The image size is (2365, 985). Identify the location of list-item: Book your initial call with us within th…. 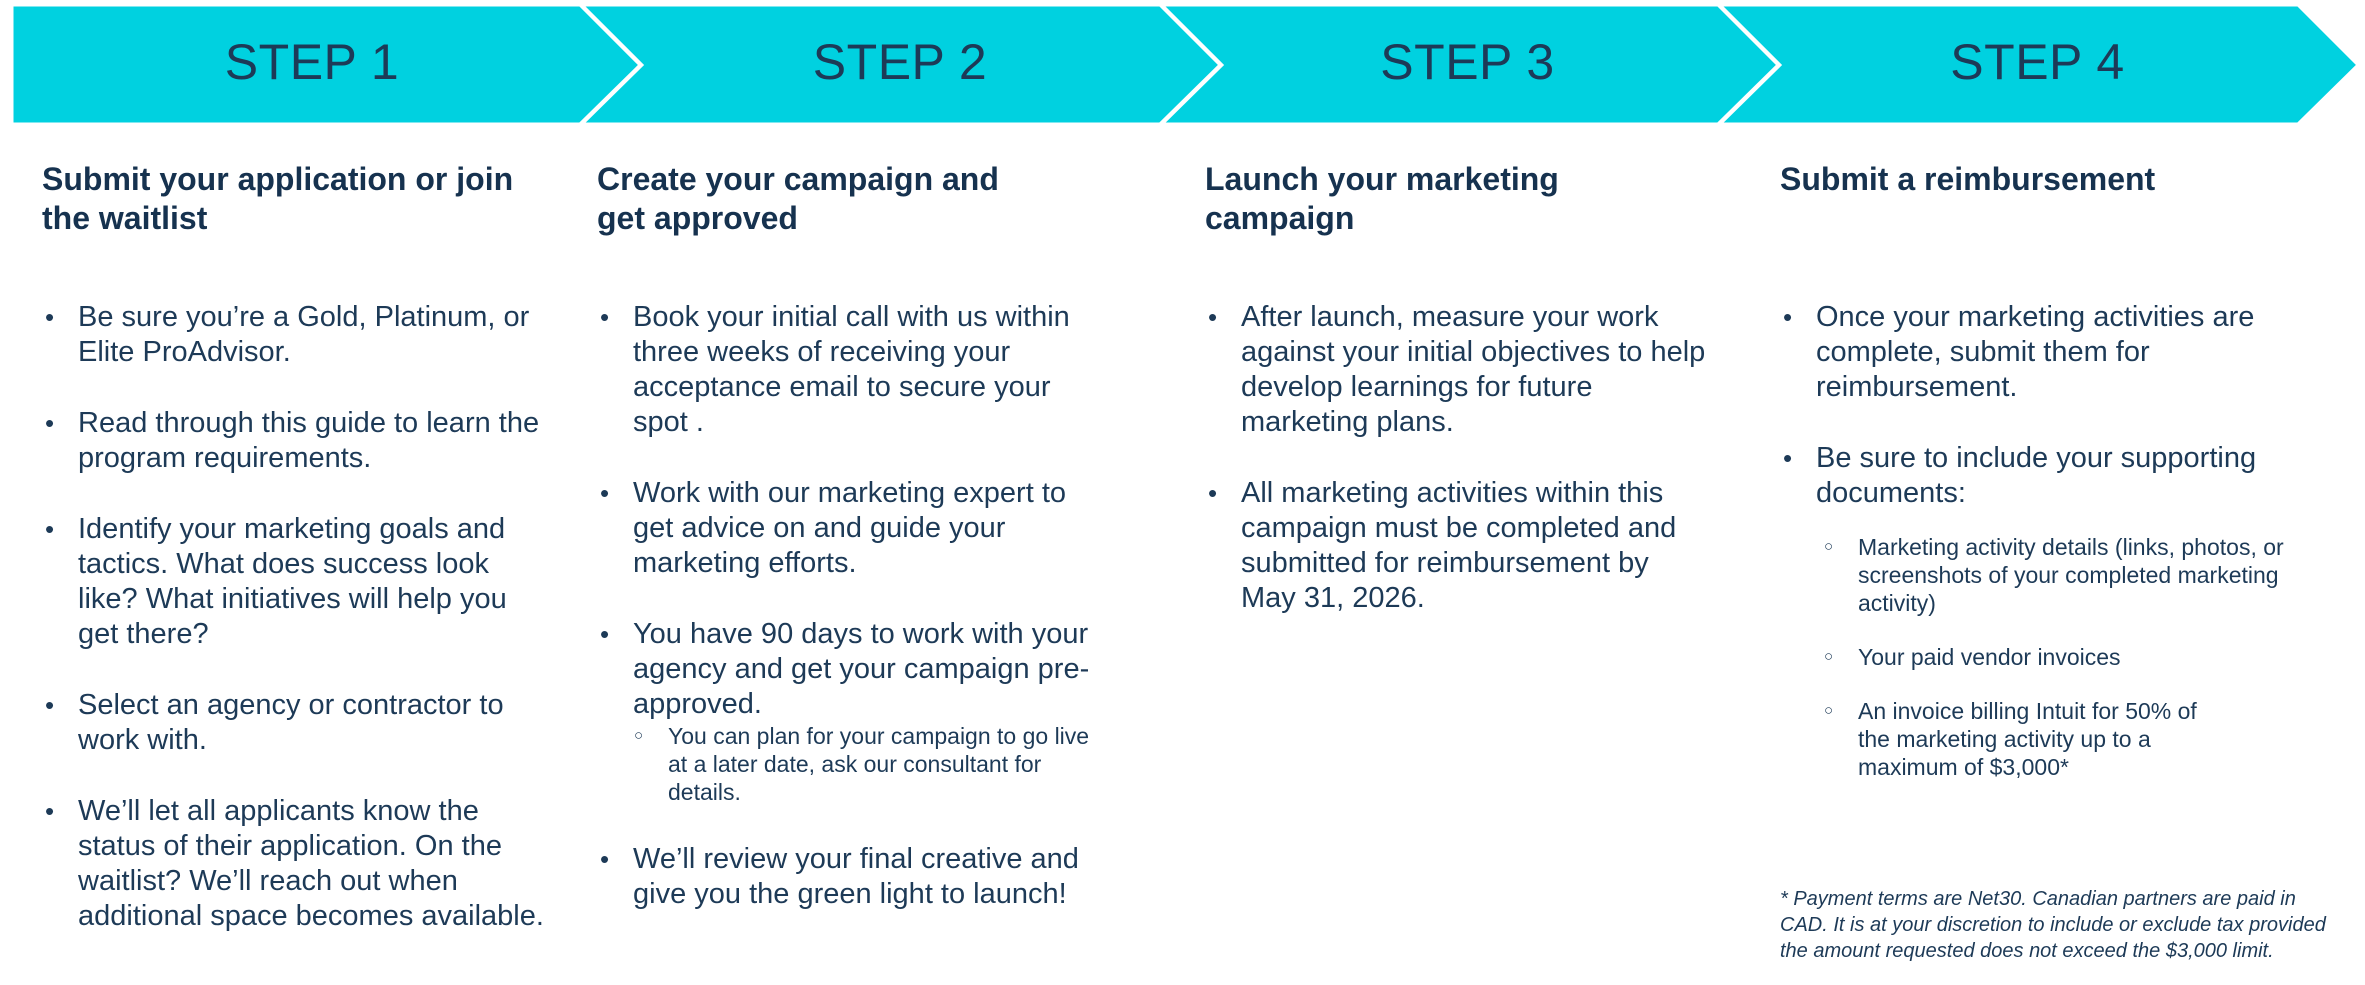
(855, 370).